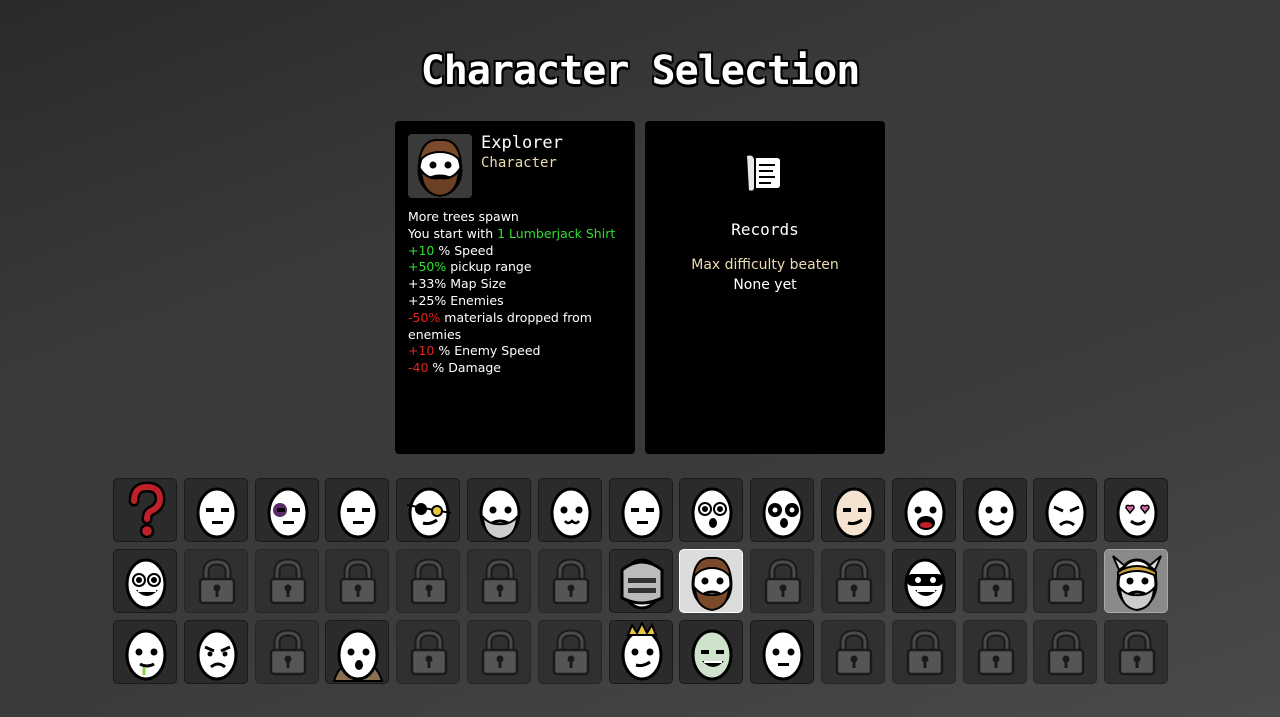 The width and height of the screenshot is (1280, 717). I want to click on explorer-face-icon, so click(440, 168).